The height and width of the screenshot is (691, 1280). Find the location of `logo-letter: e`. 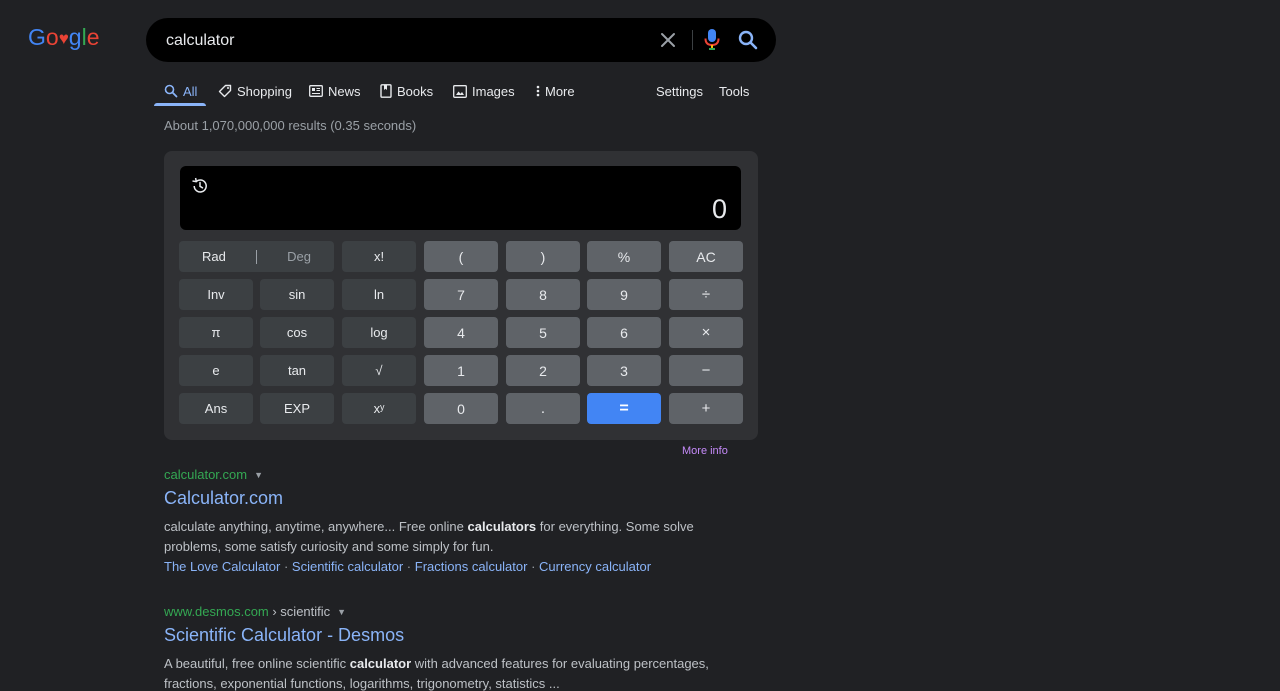

logo-letter: e is located at coordinates (93, 37).